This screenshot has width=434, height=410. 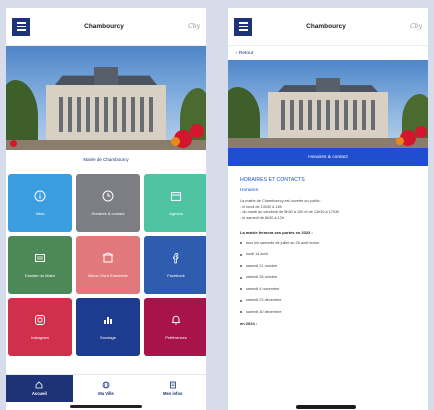 I want to click on tile-infos: Infos, so click(x=40, y=203).